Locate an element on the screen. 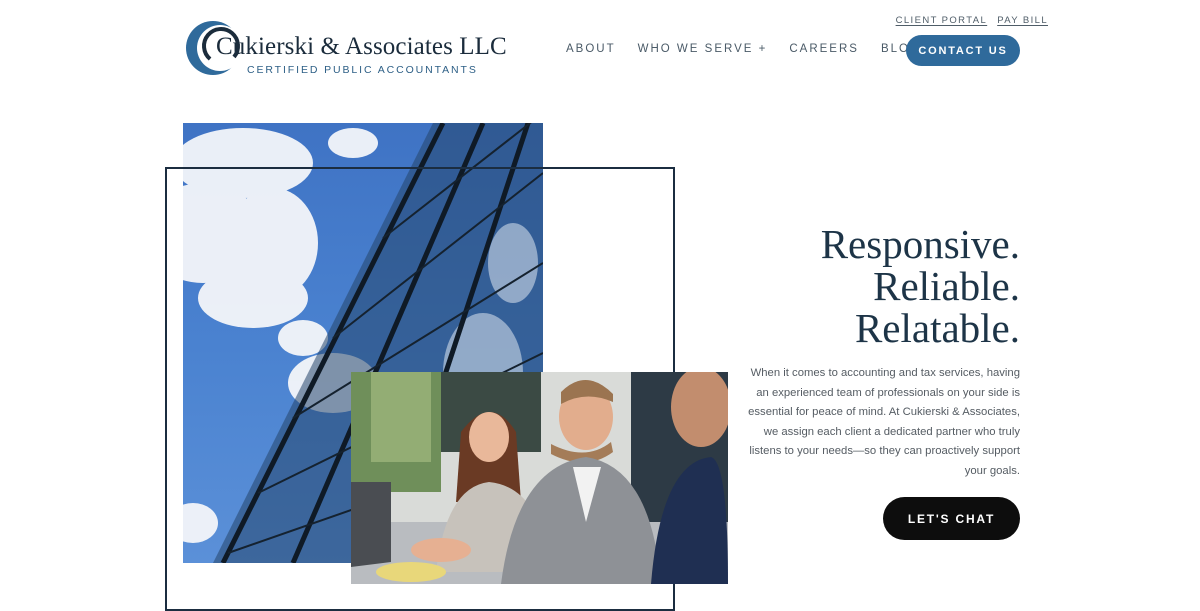  contact-us-button: CONTACT US is located at coordinates (963, 50).